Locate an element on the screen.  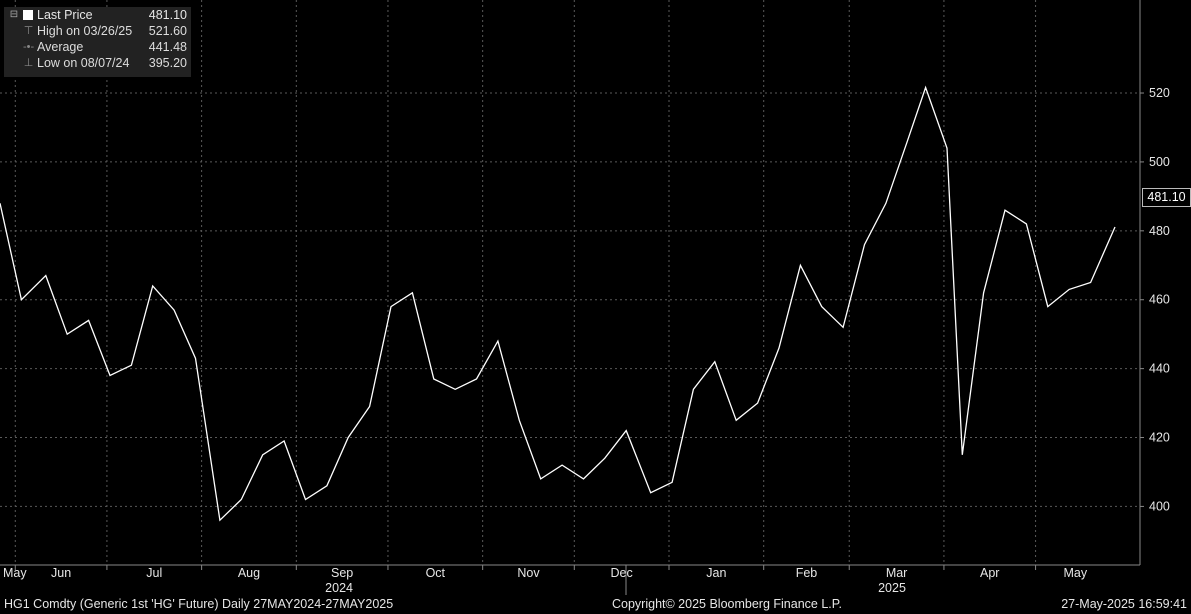
x-month-label: Nov is located at coordinates (528, 573).